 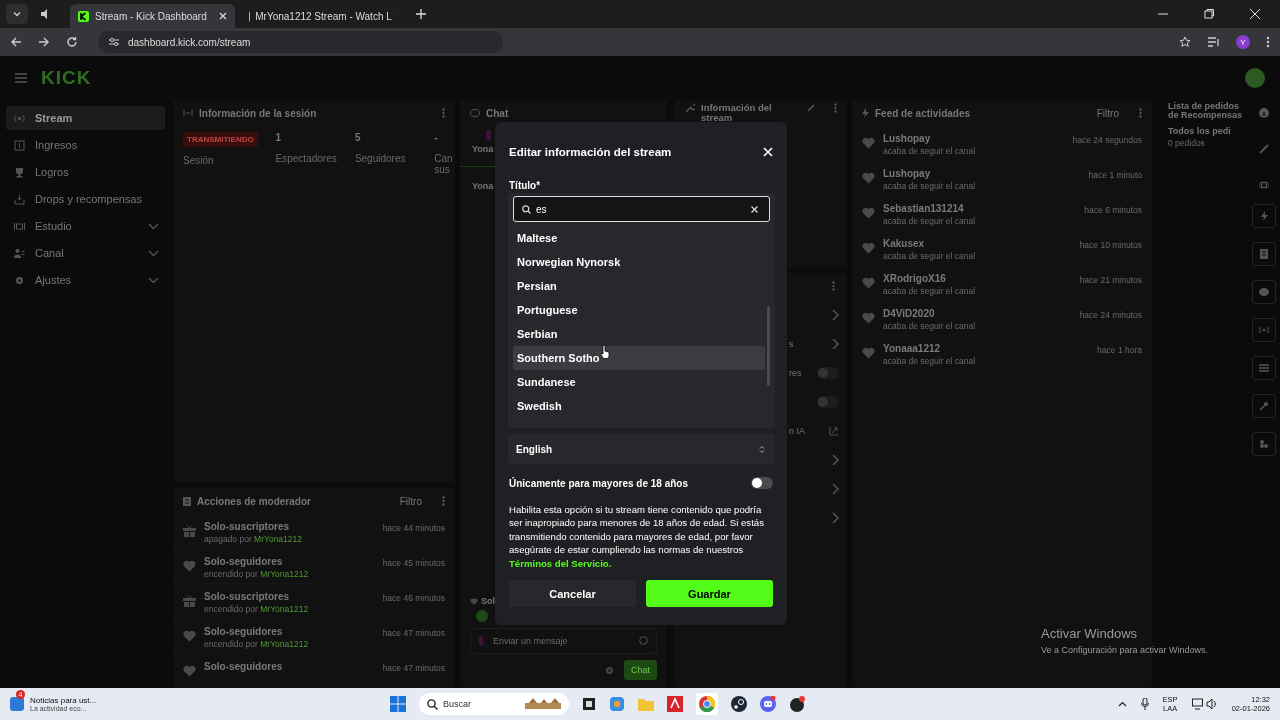 What do you see at coordinates (1122, 704) in the screenshot?
I see `chevron-up-icon` at bounding box center [1122, 704].